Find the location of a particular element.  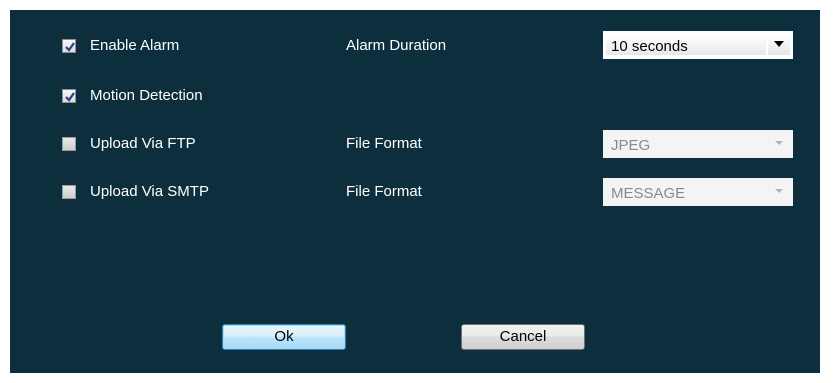

smtp-file-format-dropdown-button is located at coordinates (779, 192).